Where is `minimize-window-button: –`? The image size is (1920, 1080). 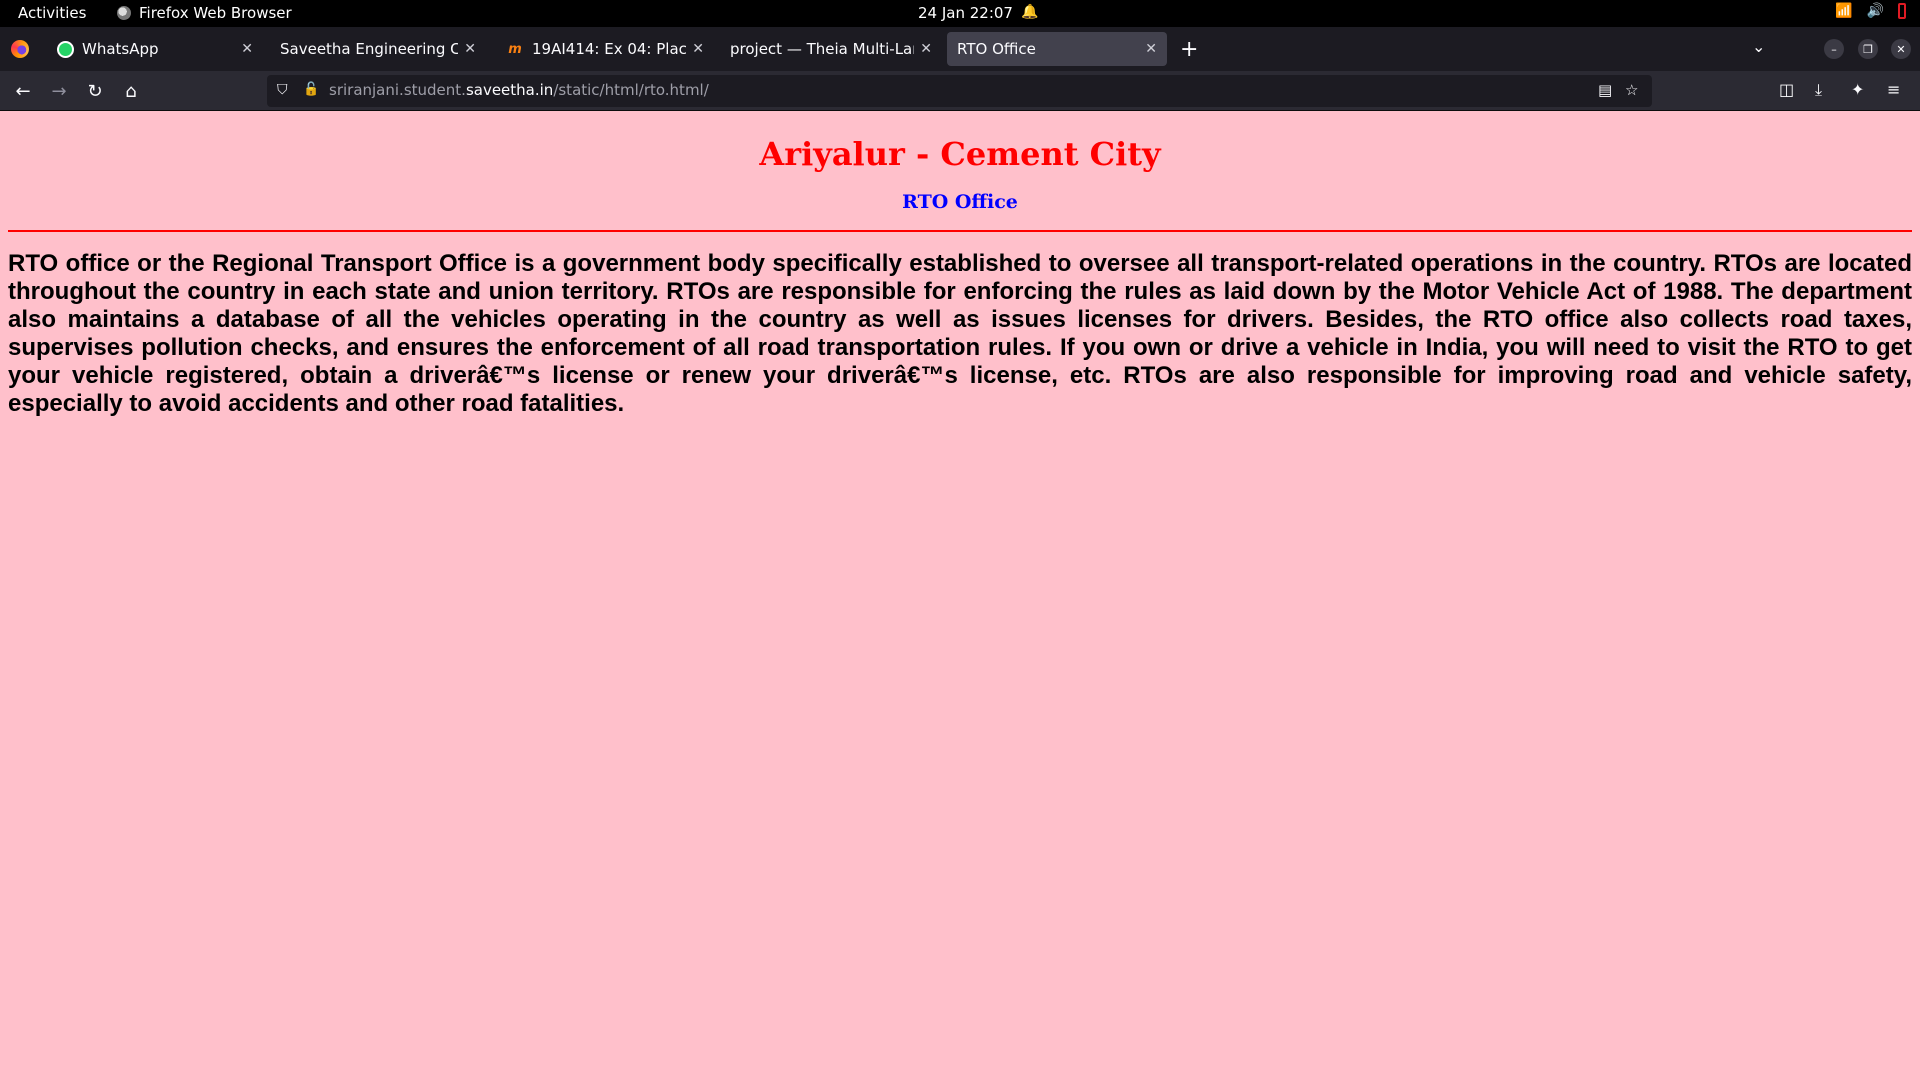 minimize-window-button: – is located at coordinates (1834, 49).